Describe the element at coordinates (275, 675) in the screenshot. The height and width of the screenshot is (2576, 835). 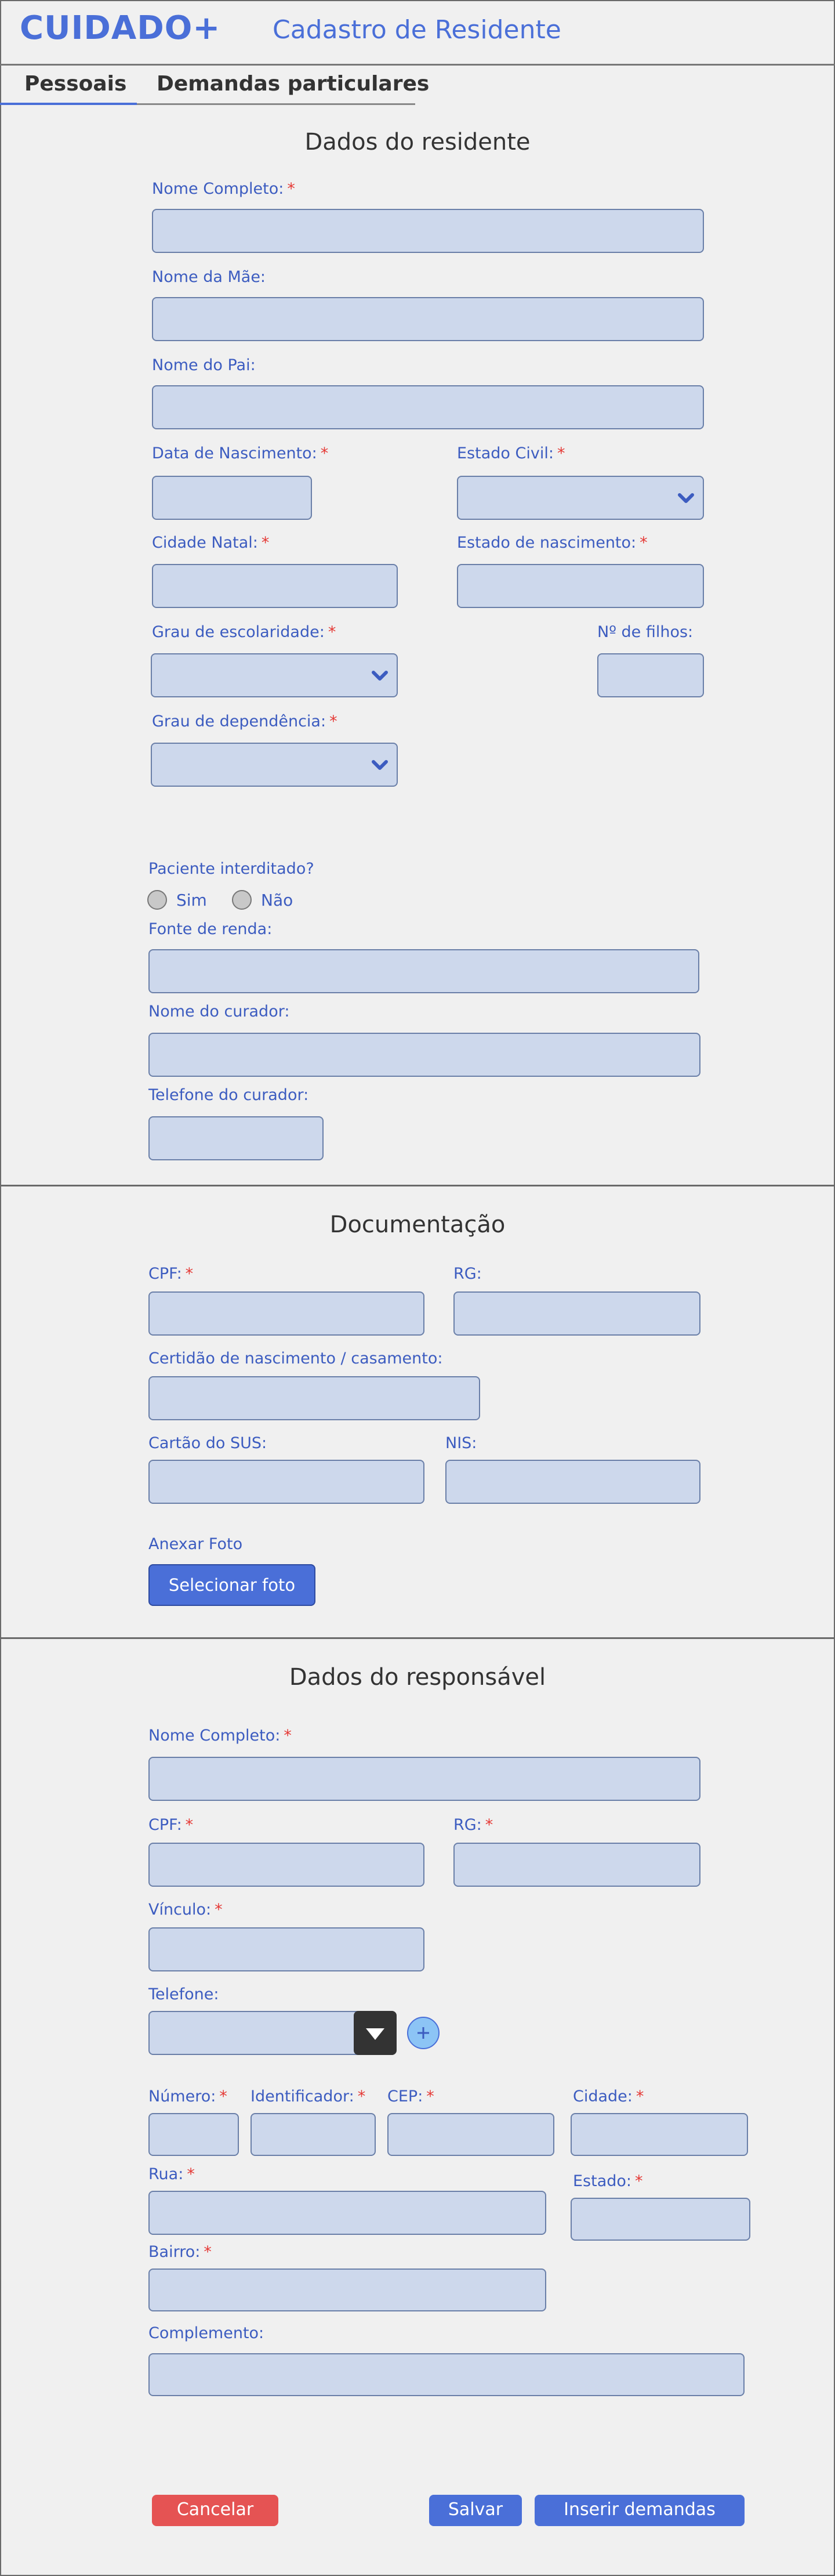
I see `grau-escolaridade-select` at that location.